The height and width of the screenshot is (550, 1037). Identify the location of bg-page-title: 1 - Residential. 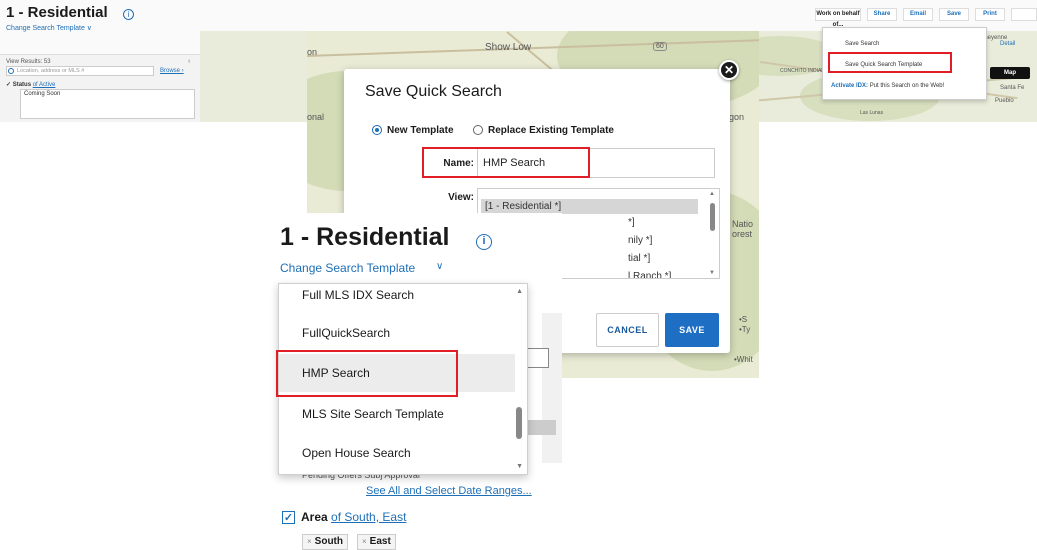
(57, 12).